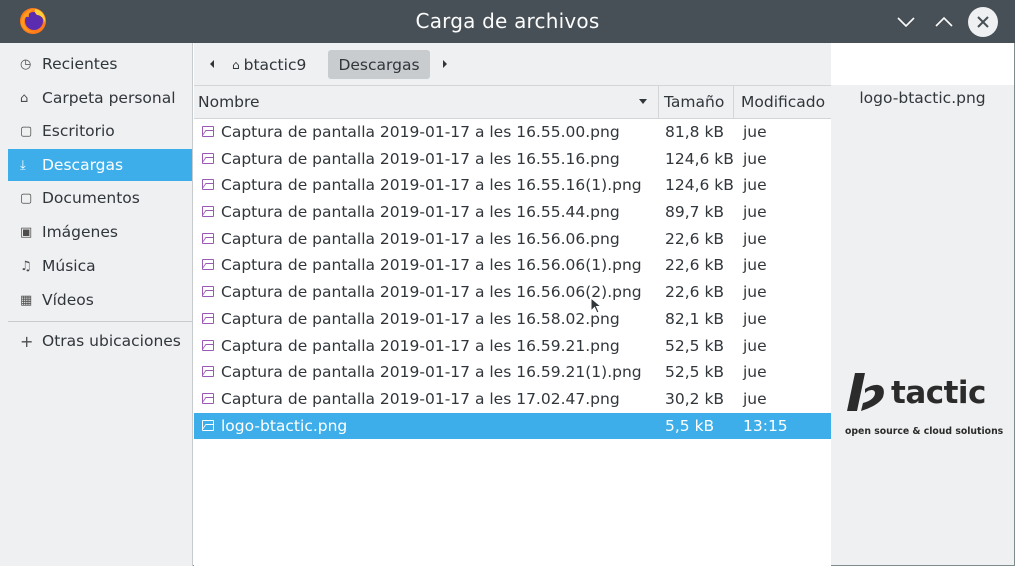 The height and width of the screenshot is (566, 1015). Describe the element at coordinates (80, 64) in the screenshot. I see `sidebar-item-label: Recientes` at that location.